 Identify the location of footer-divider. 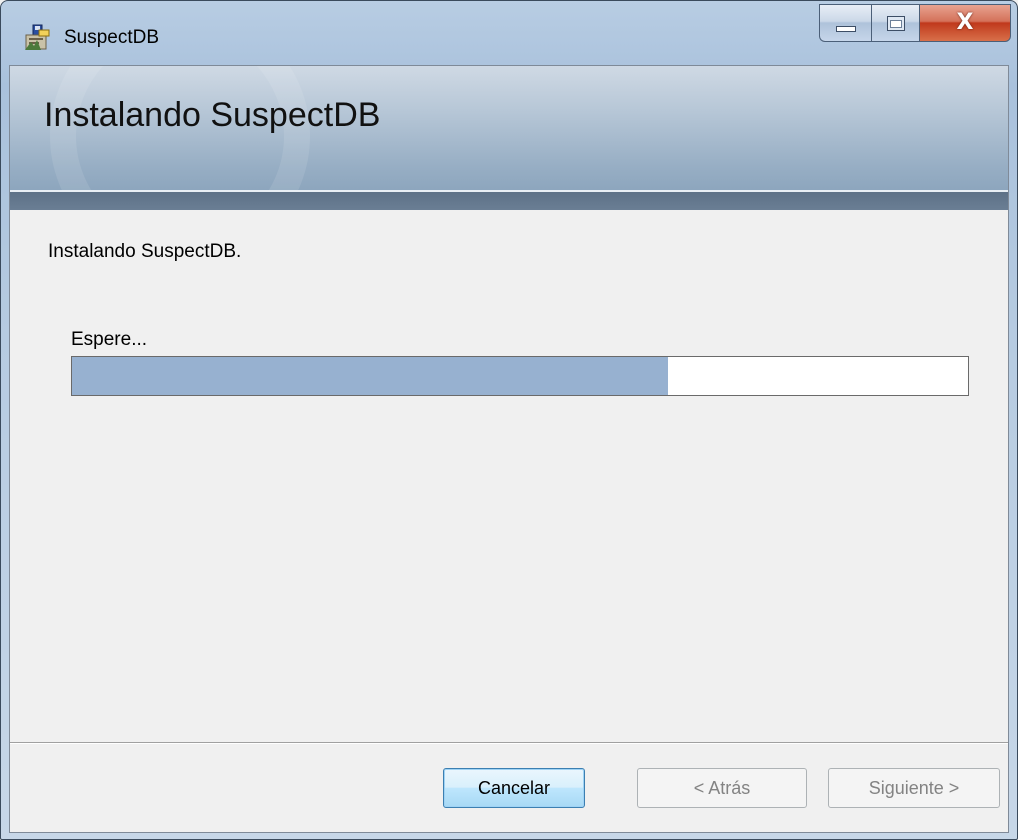
(509, 743).